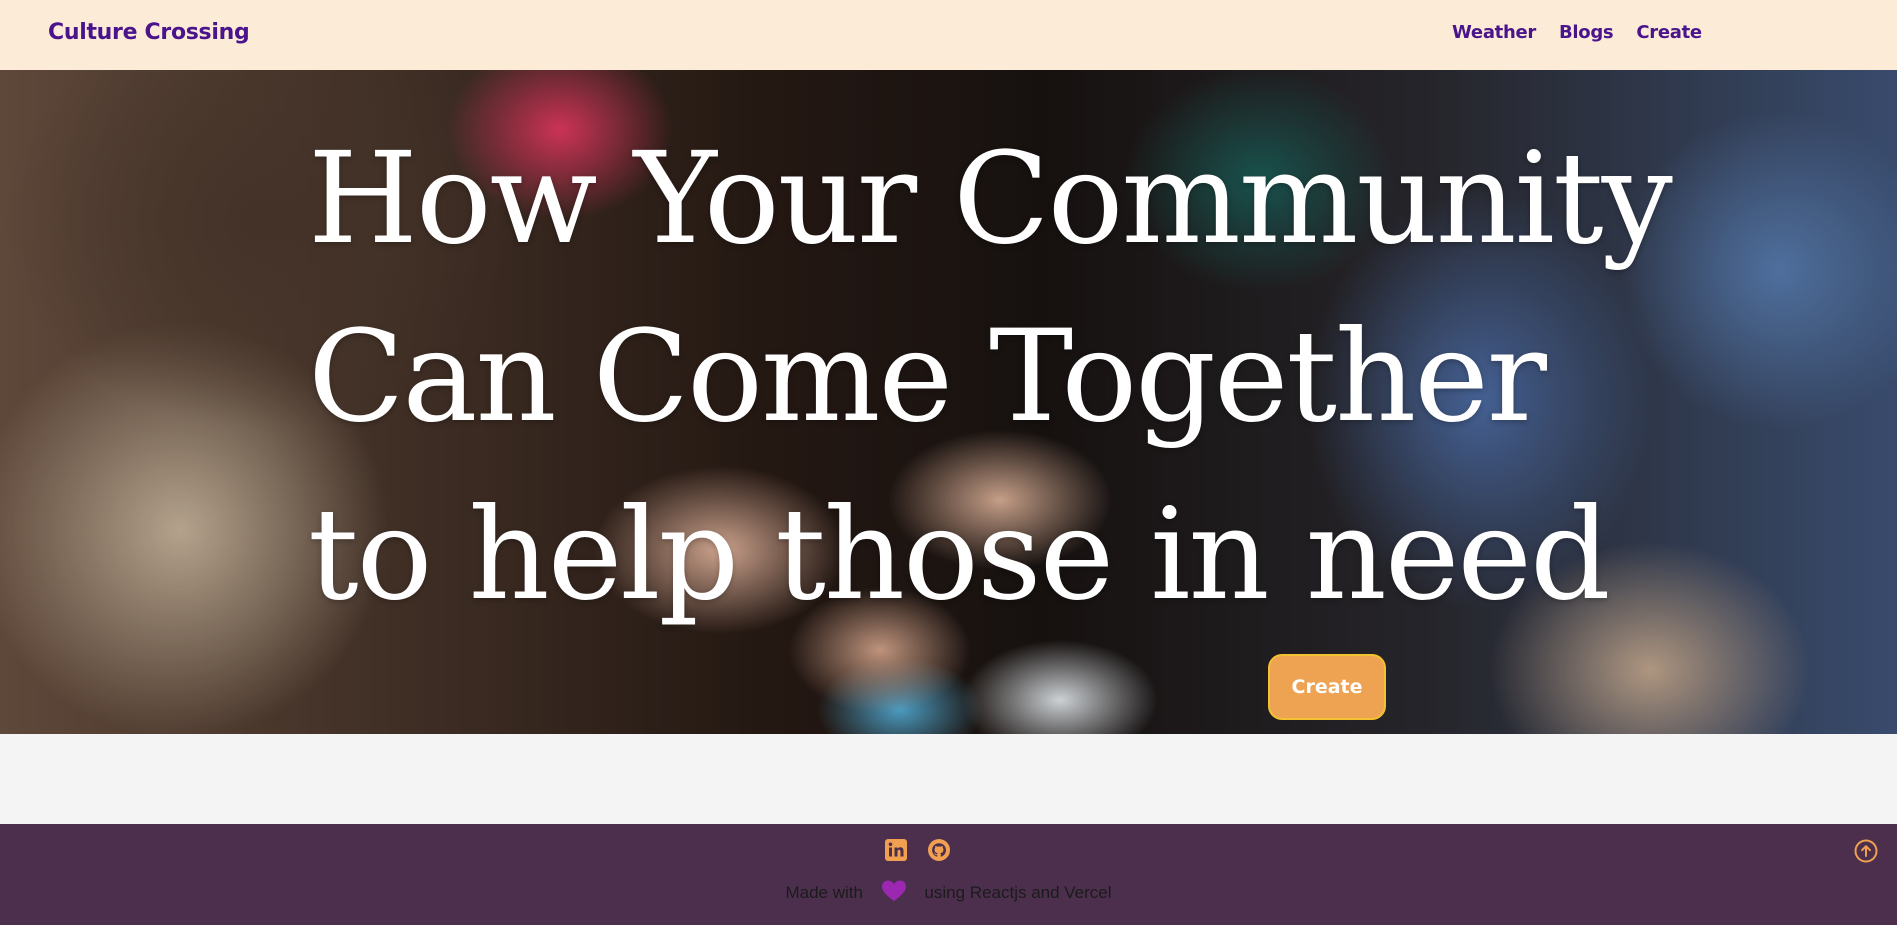 This screenshot has width=1897, height=925. What do you see at coordinates (1327, 687) in the screenshot?
I see `create-button: Create` at bounding box center [1327, 687].